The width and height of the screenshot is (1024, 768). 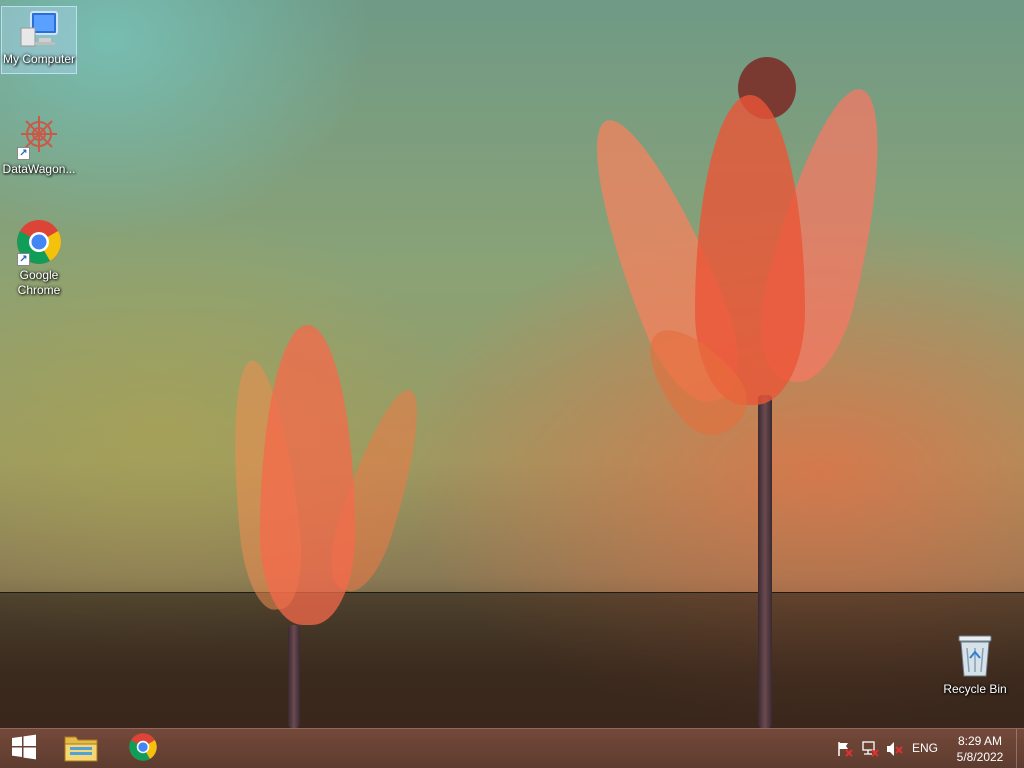 I want to click on desktop-icon-google-chrome: ↗ Google Chrome, so click(x=39, y=256).